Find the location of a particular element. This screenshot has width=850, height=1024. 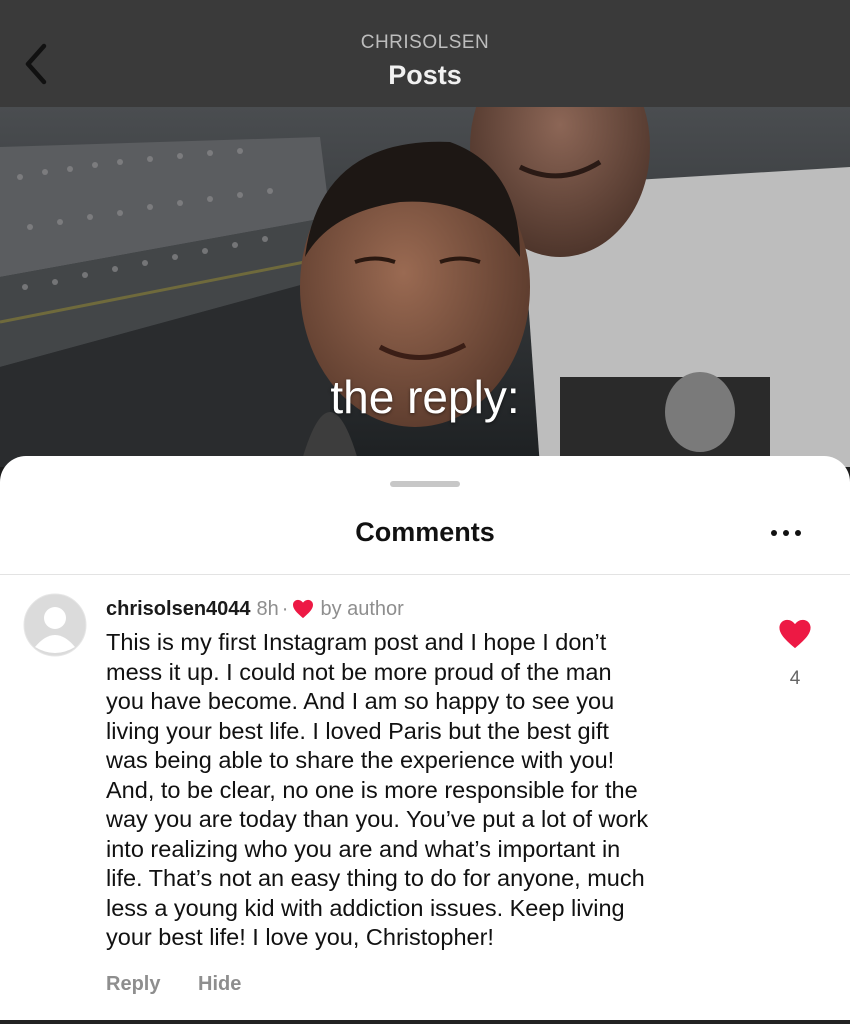

avatar is located at coordinates (55, 625).